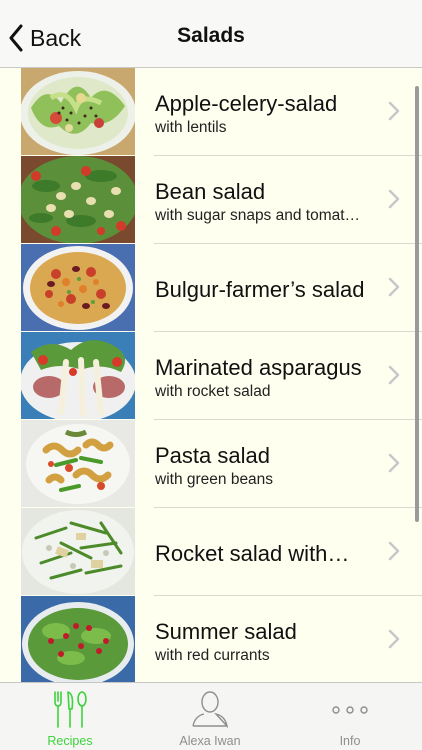 The height and width of the screenshot is (750, 422). Describe the element at coordinates (350, 741) in the screenshot. I see `tab-label: Info` at that location.